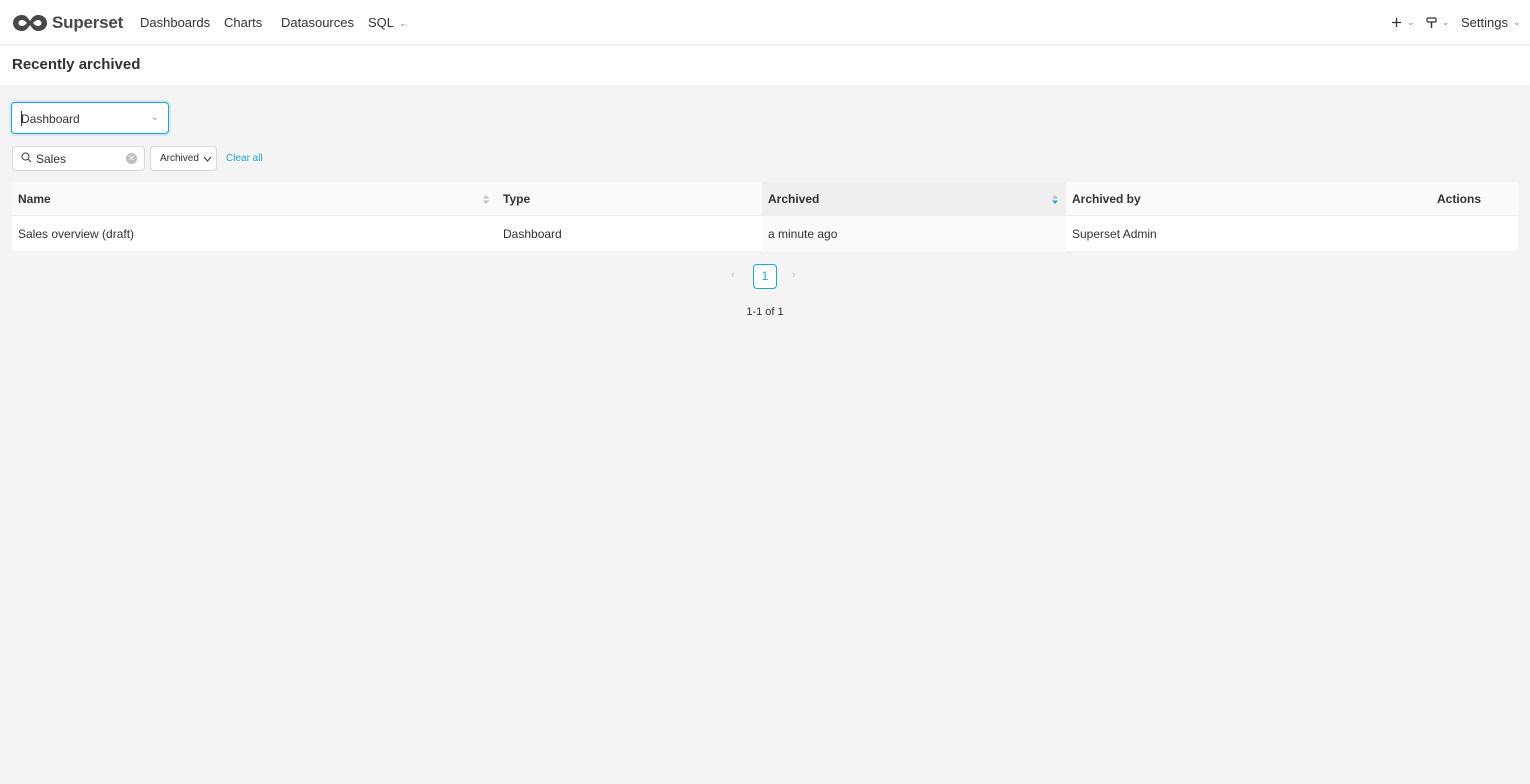  I want to click on chevron-down-icon, so click(207, 159).